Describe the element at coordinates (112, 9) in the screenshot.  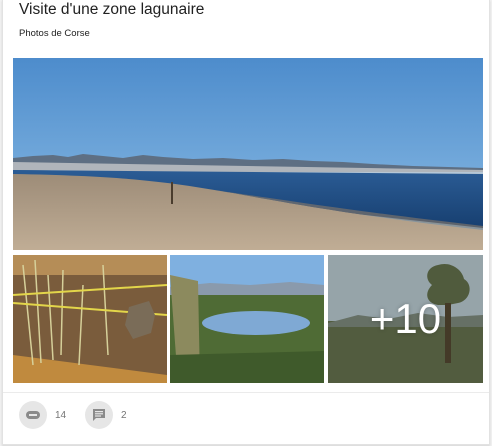
I see `post-title: Visite d'une zone lagunaire` at that location.